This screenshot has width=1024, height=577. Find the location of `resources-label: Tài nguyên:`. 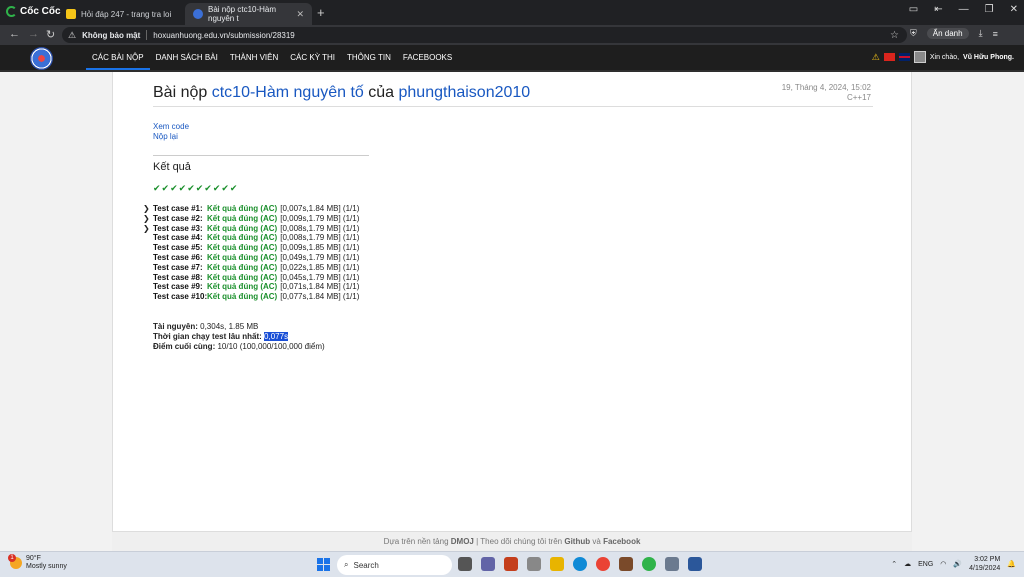

resources-label: Tài nguyên: is located at coordinates (175, 326).